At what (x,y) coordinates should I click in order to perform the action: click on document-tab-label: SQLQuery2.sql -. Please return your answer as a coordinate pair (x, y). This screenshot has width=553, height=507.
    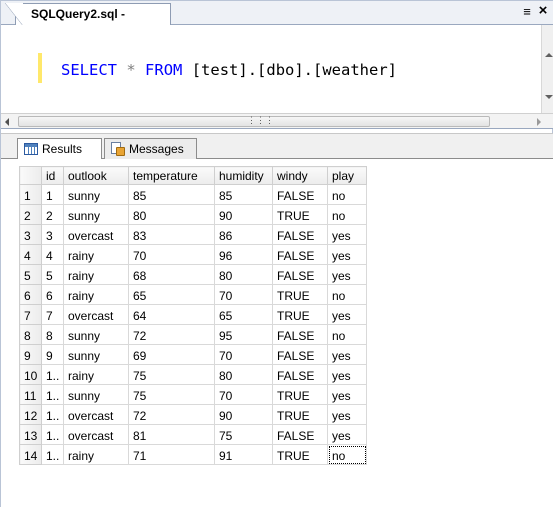
    Looking at the image, I should click on (78, 14).